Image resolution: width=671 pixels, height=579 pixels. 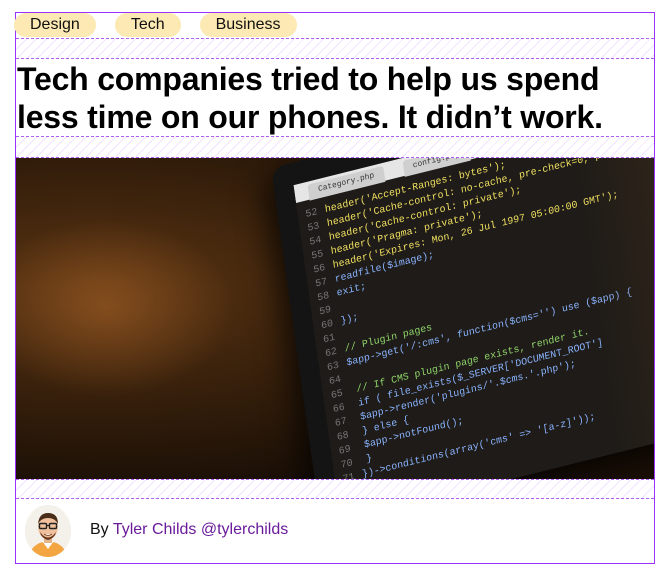 I want to click on tag-tech: Tech, so click(x=147, y=25).